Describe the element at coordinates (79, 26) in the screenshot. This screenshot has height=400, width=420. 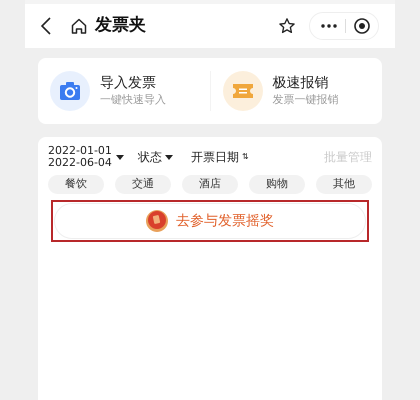
I see `home-icon` at that location.